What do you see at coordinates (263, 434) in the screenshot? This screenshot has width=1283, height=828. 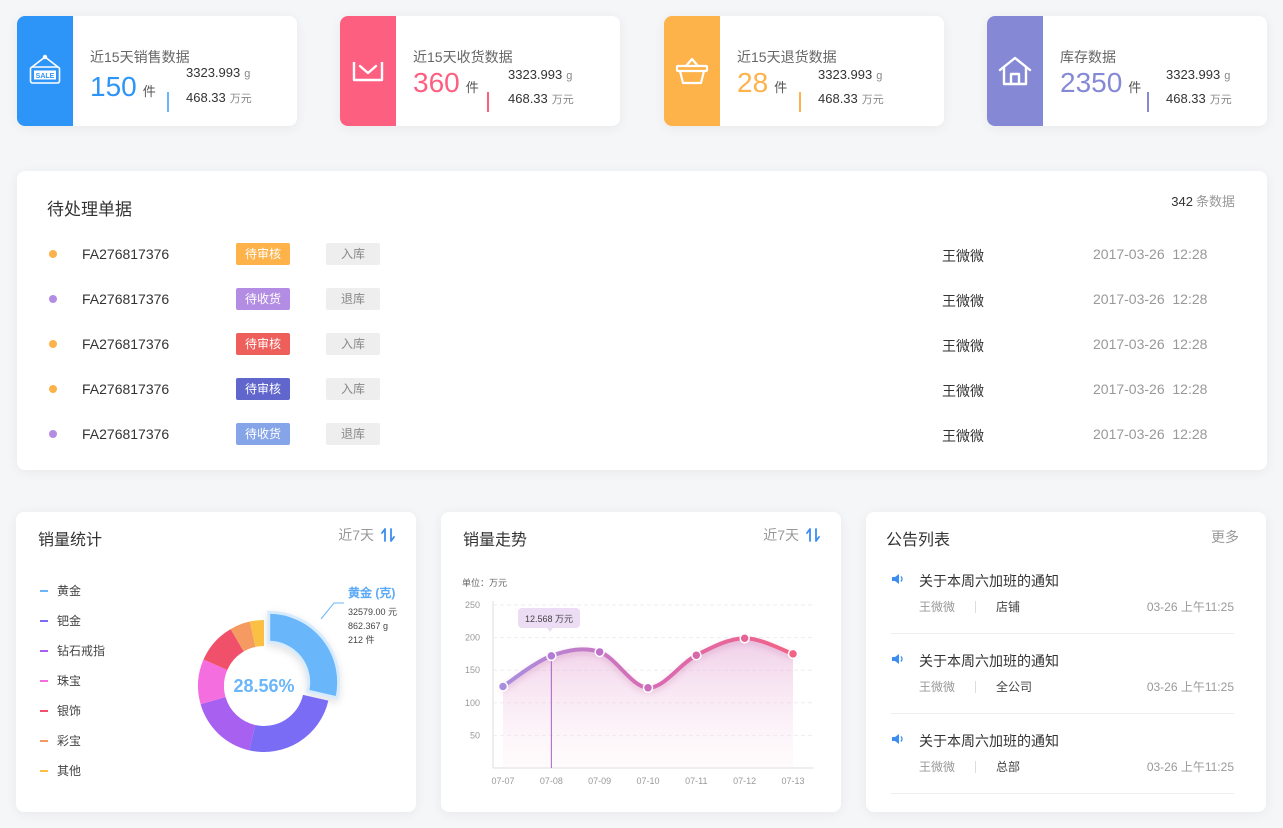 I see `status-badge: 待收货` at bounding box center [263, 434].